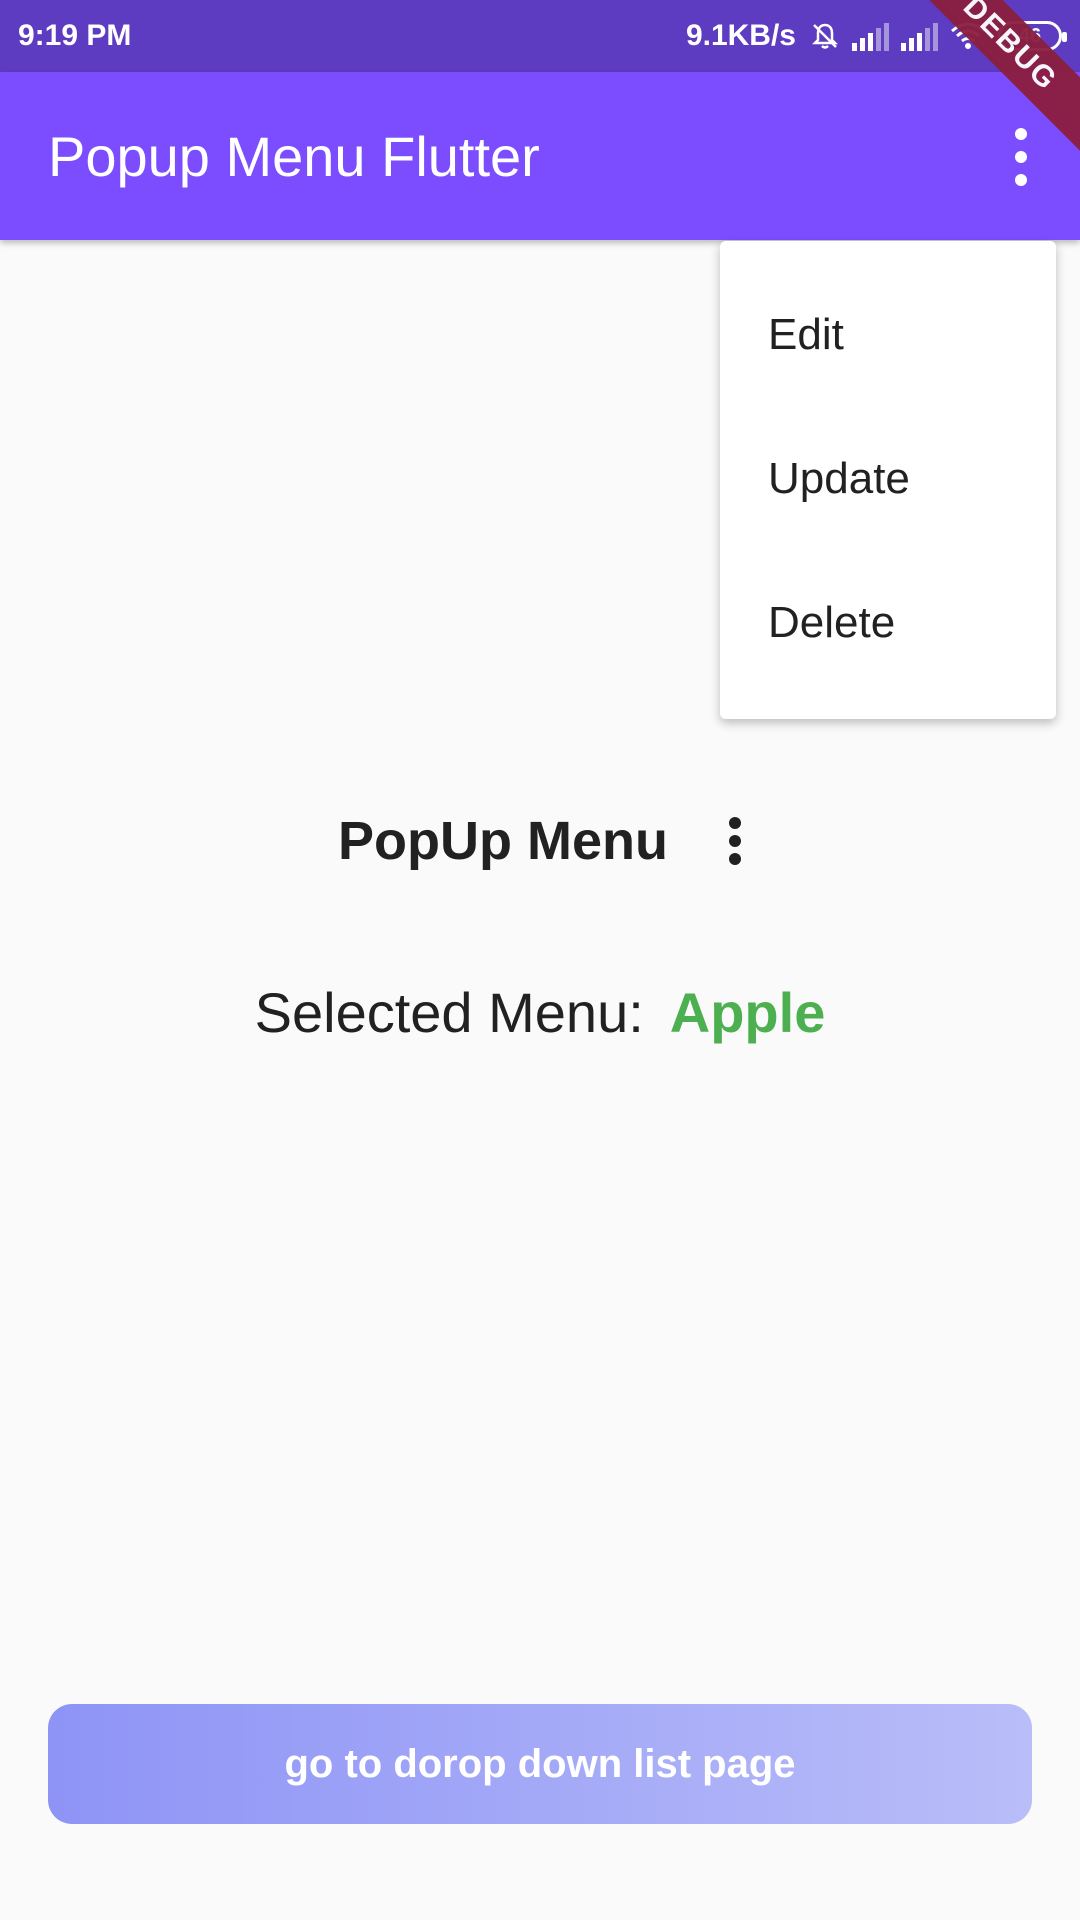  I want to click on popup-menu: Edit Update Delete, so click(888, 480).